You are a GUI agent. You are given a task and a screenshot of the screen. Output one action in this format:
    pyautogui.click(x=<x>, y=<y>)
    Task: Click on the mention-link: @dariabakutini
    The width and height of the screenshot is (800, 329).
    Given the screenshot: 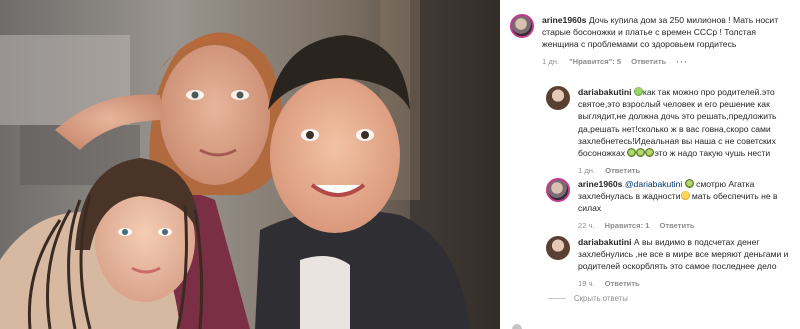 What is the action you would take?
    pyautogui.click(x=653, y=184)
    